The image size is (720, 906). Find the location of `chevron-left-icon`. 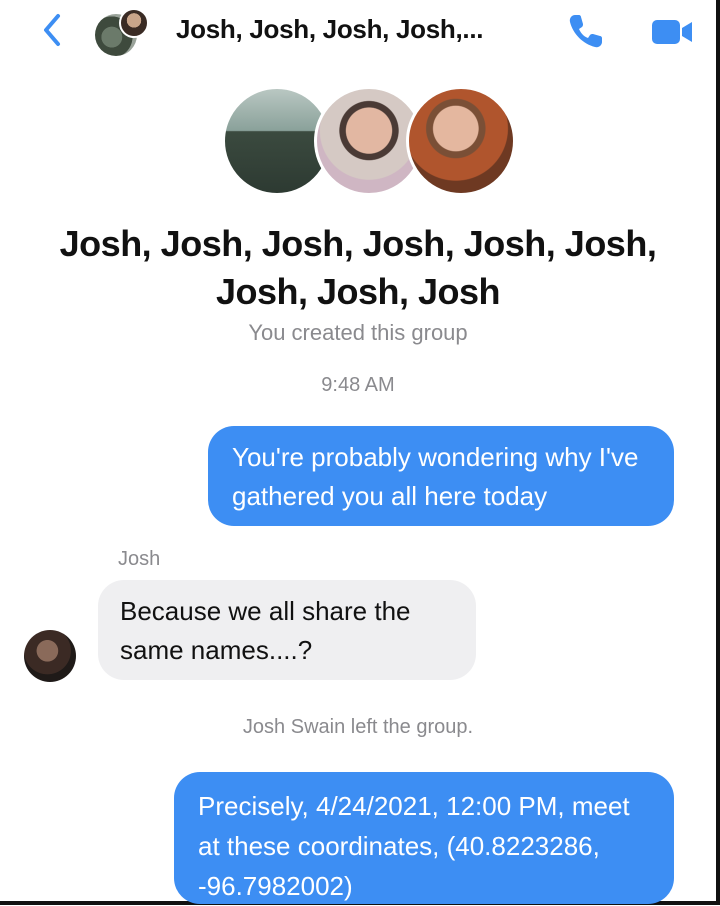

chevron-left-icon is located at coordinates (53, 30).